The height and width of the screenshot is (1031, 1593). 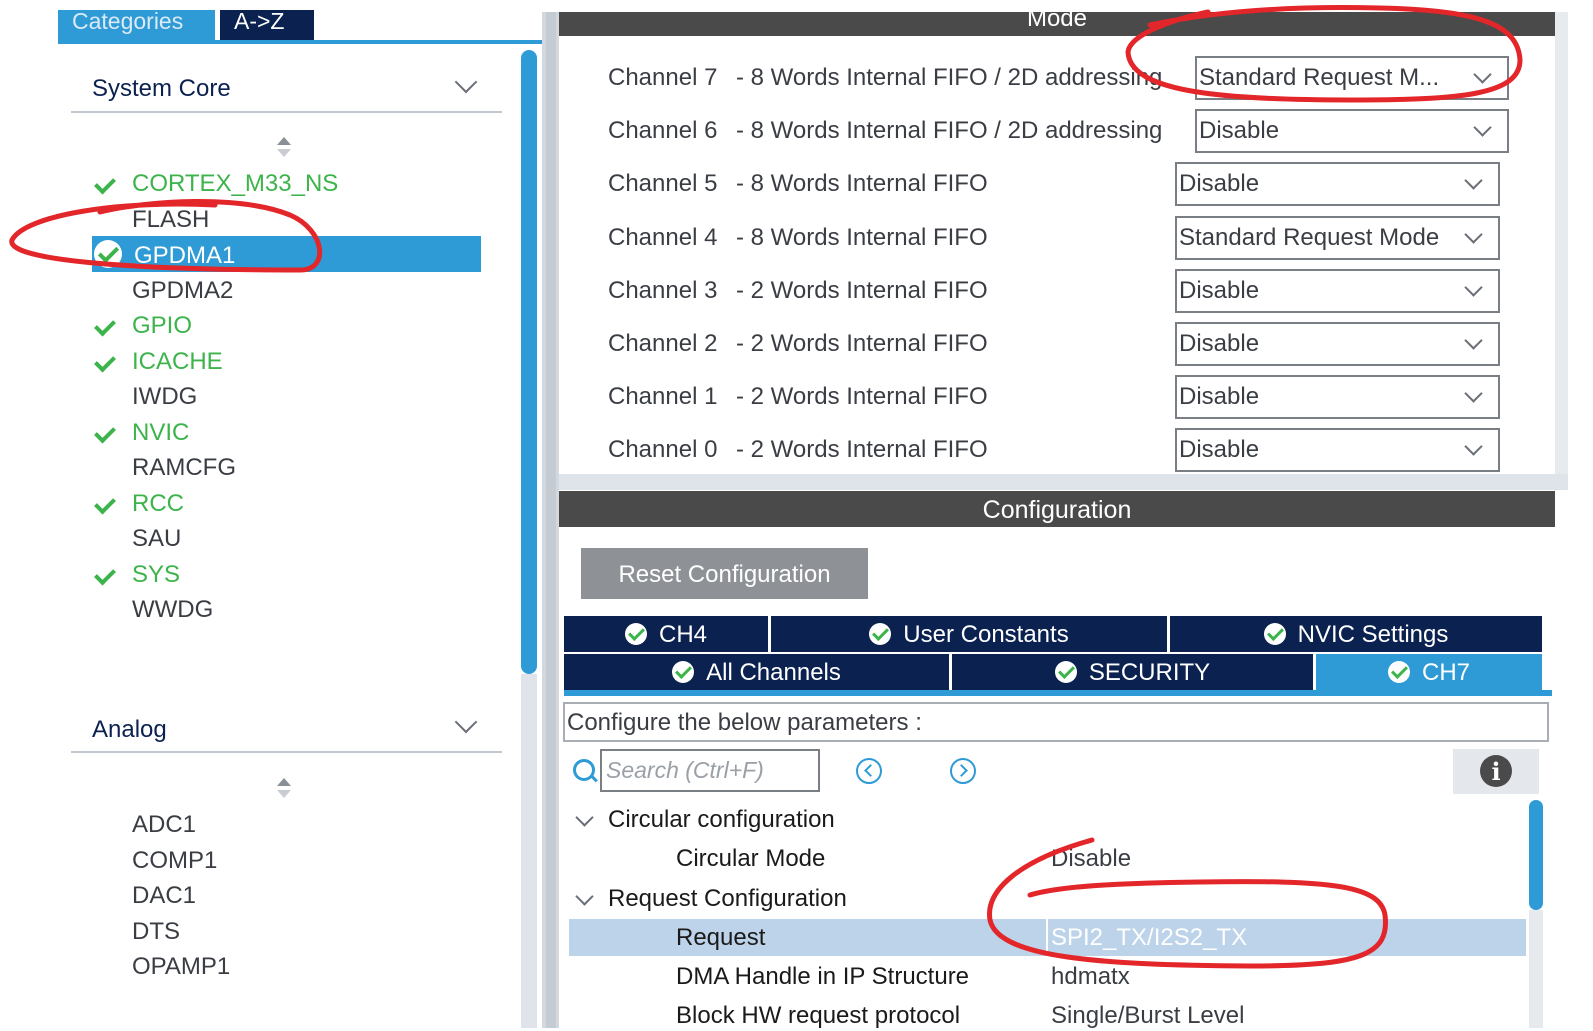 I want to click on sidebar-item-wwdg: WWDG, so click(x=172, y=610).